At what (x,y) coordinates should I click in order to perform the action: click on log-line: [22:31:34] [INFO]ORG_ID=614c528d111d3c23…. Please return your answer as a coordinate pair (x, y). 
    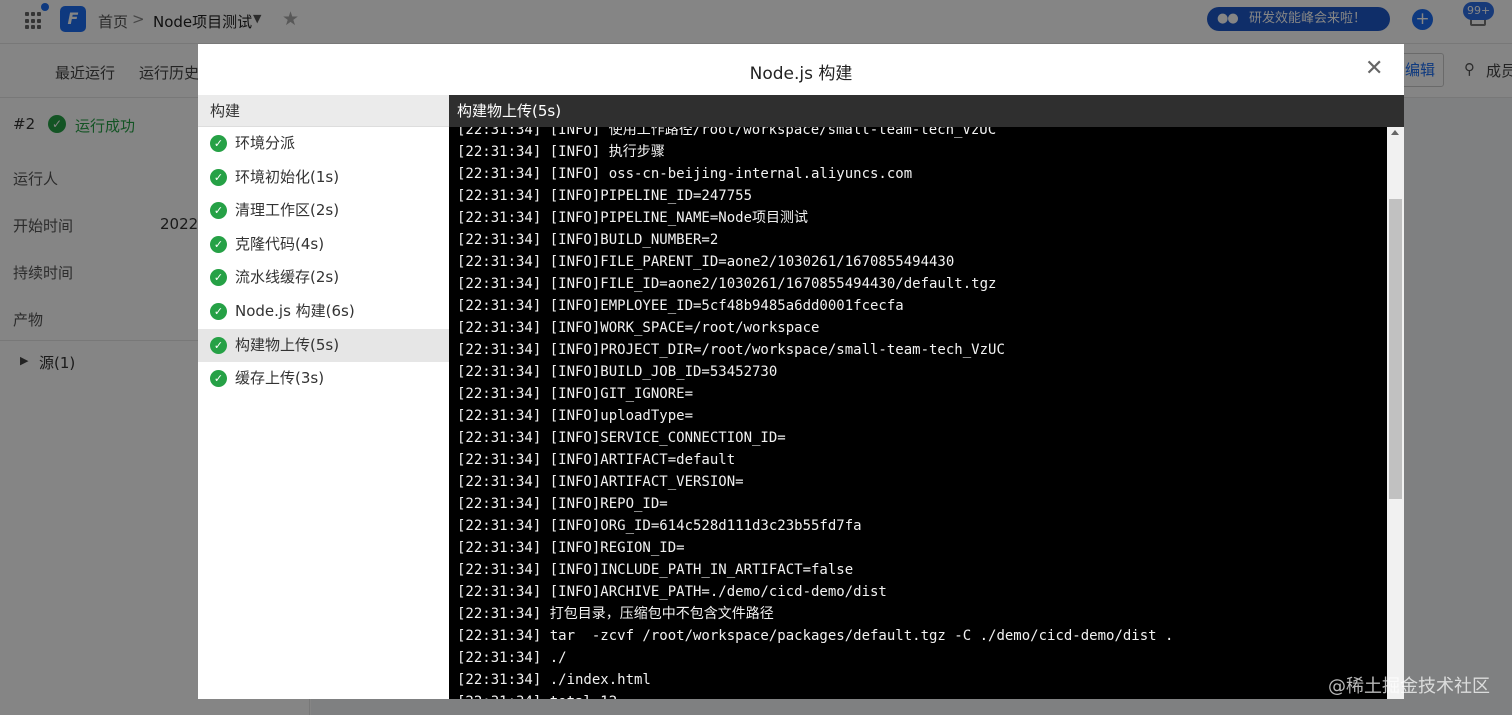
    Looking at the image, I should click on (659, 526).